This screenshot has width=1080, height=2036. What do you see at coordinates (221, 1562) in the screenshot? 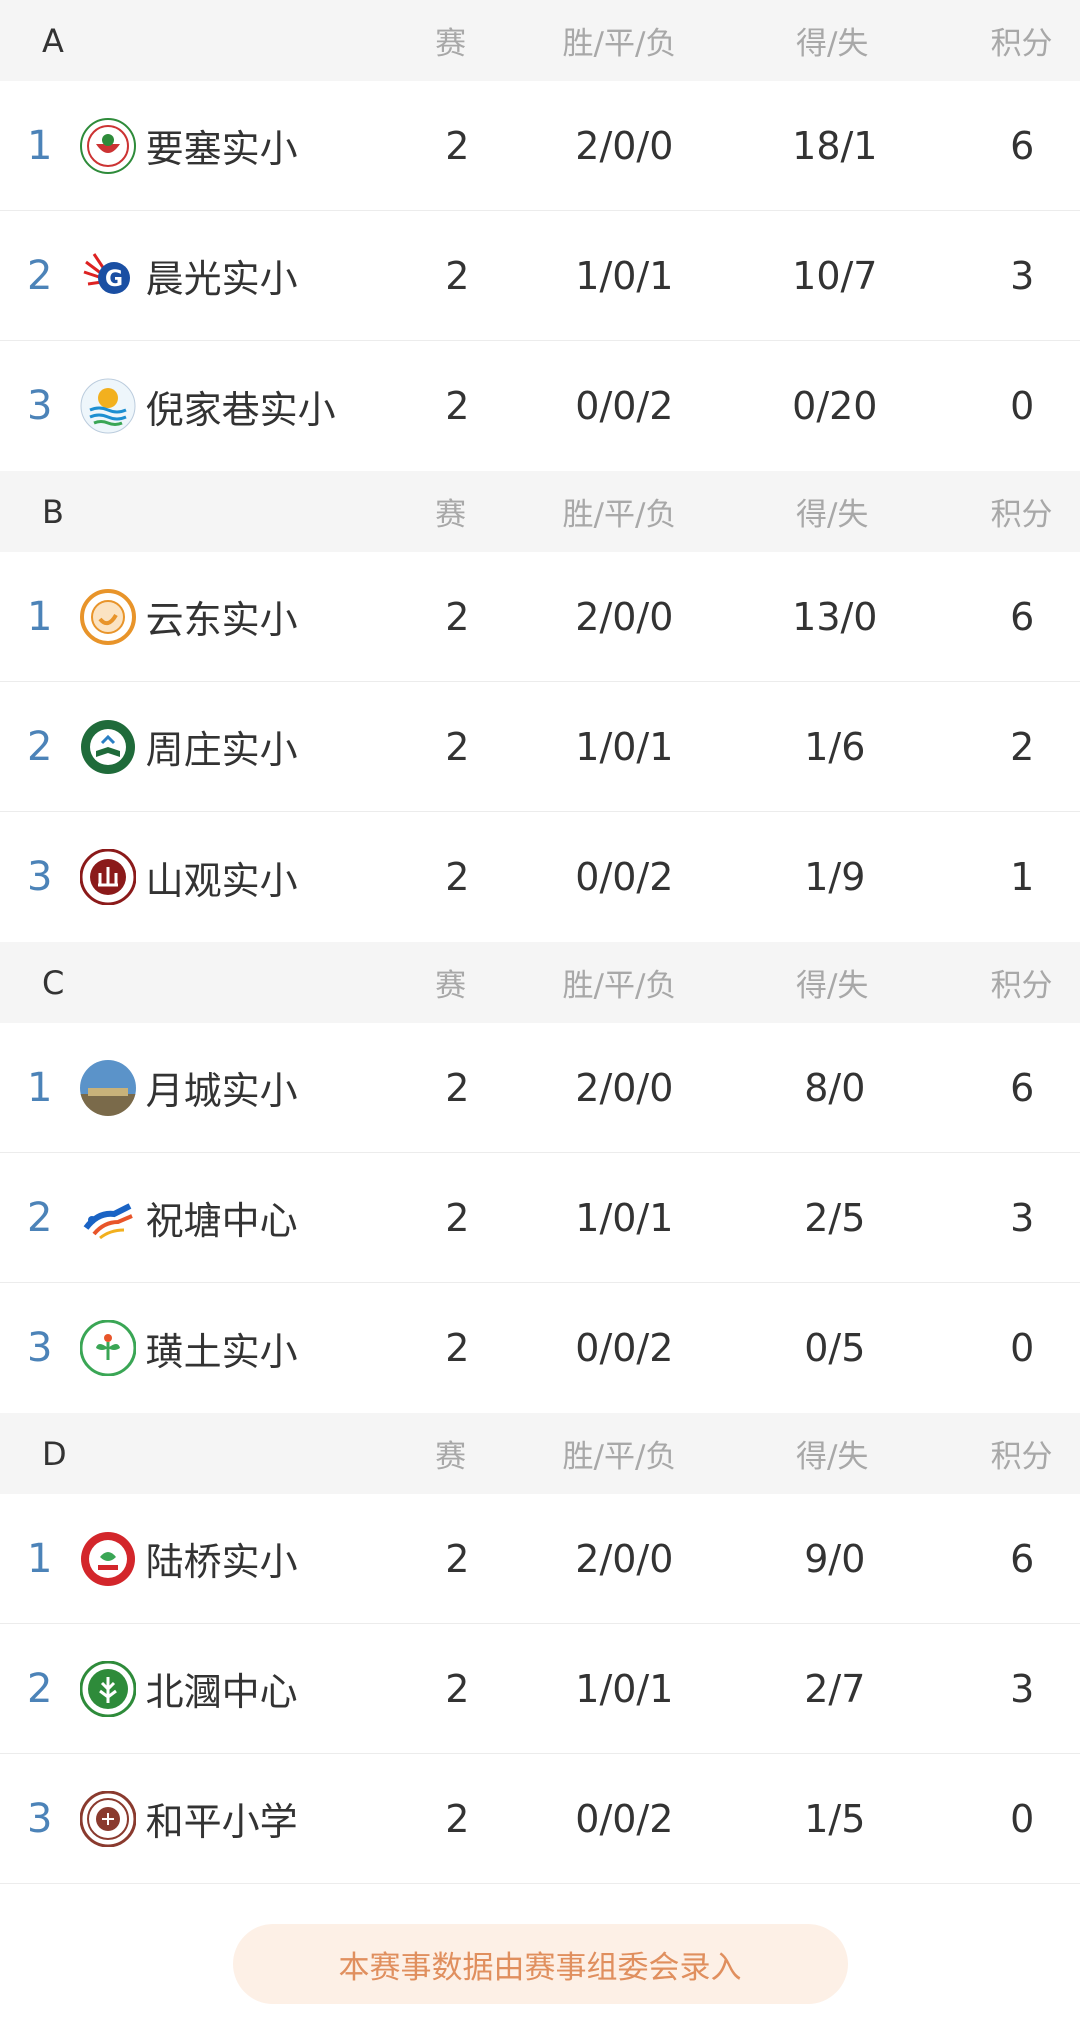
I see `team-name: 陆桥实小` at bounding box center [221, 1562].